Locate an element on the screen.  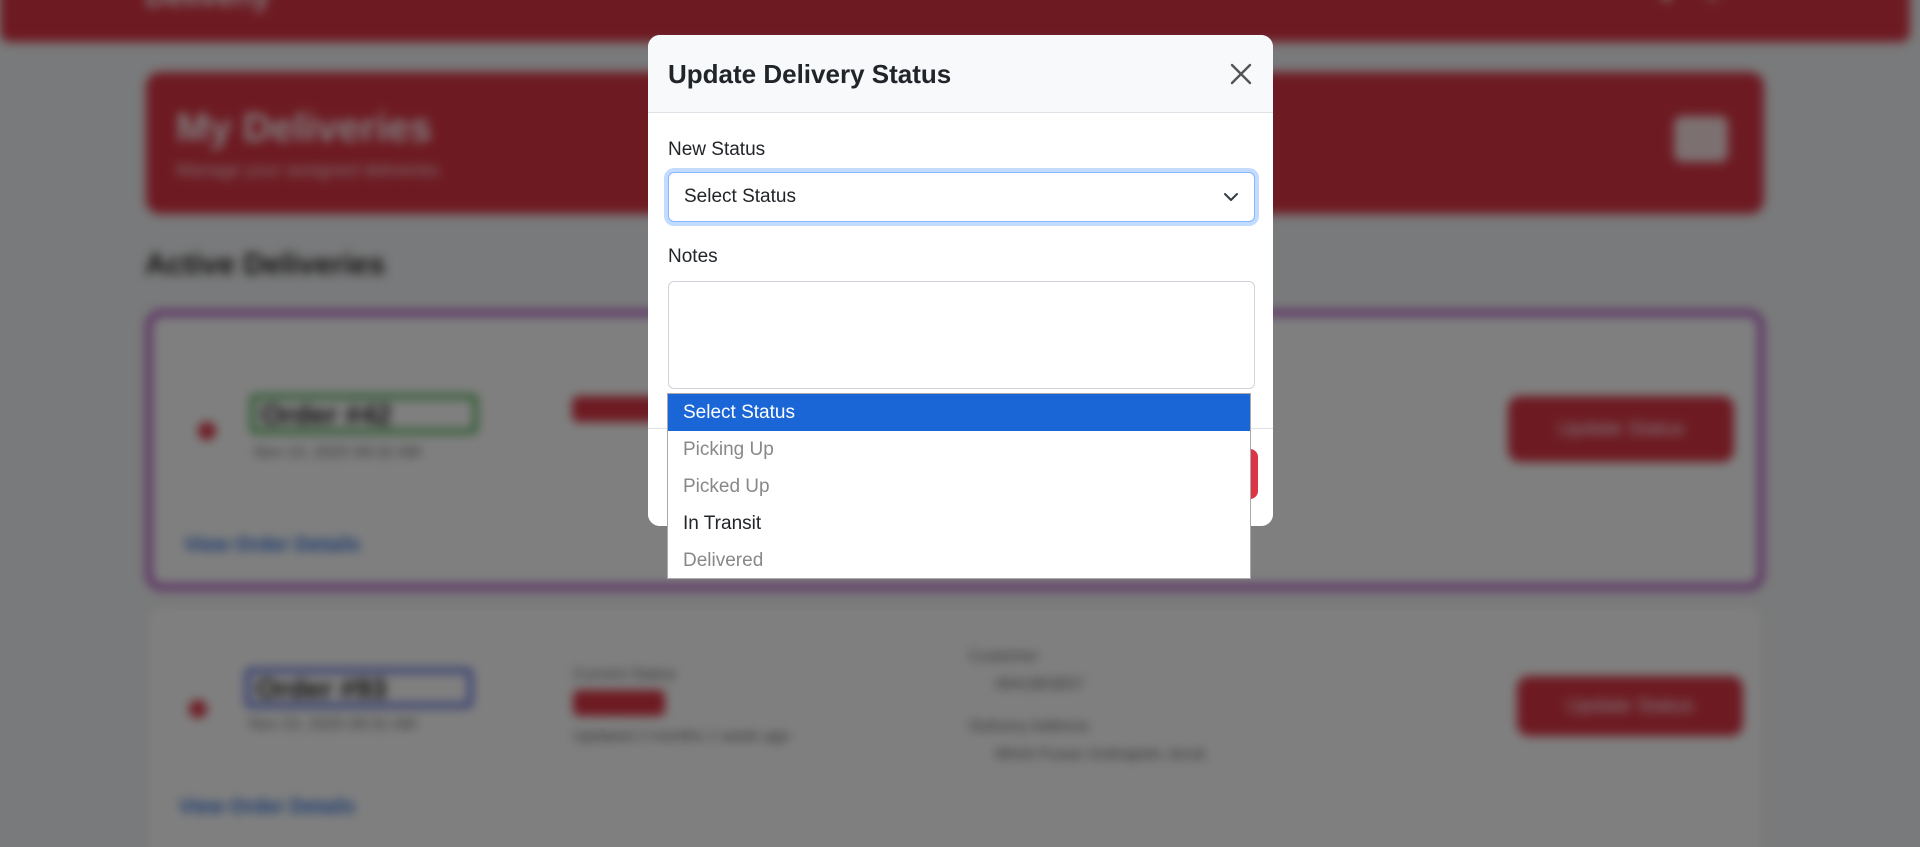
modal-title: Update Delivery Status is located at coordinates (810, 74).